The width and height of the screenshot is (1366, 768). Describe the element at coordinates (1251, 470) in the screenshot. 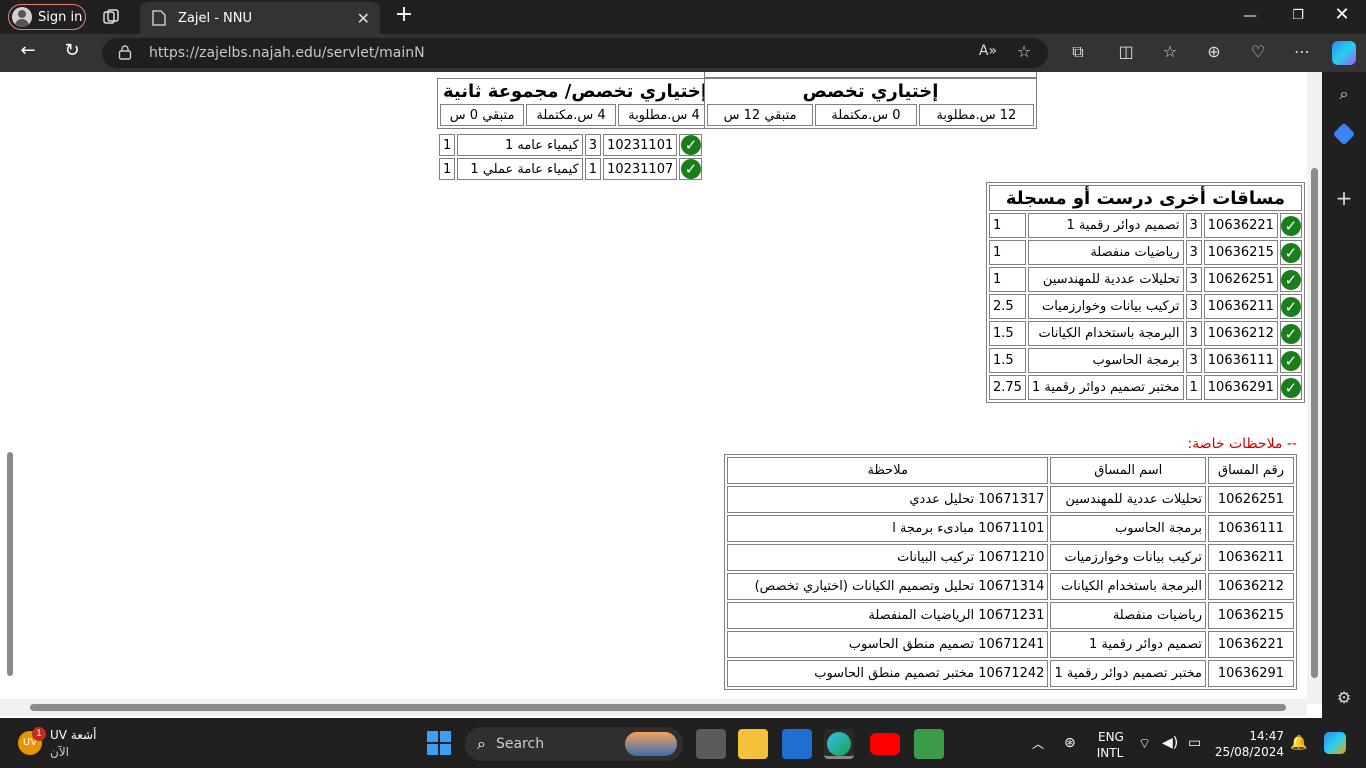

I see `col-course-code: رقم المساق` at that location.